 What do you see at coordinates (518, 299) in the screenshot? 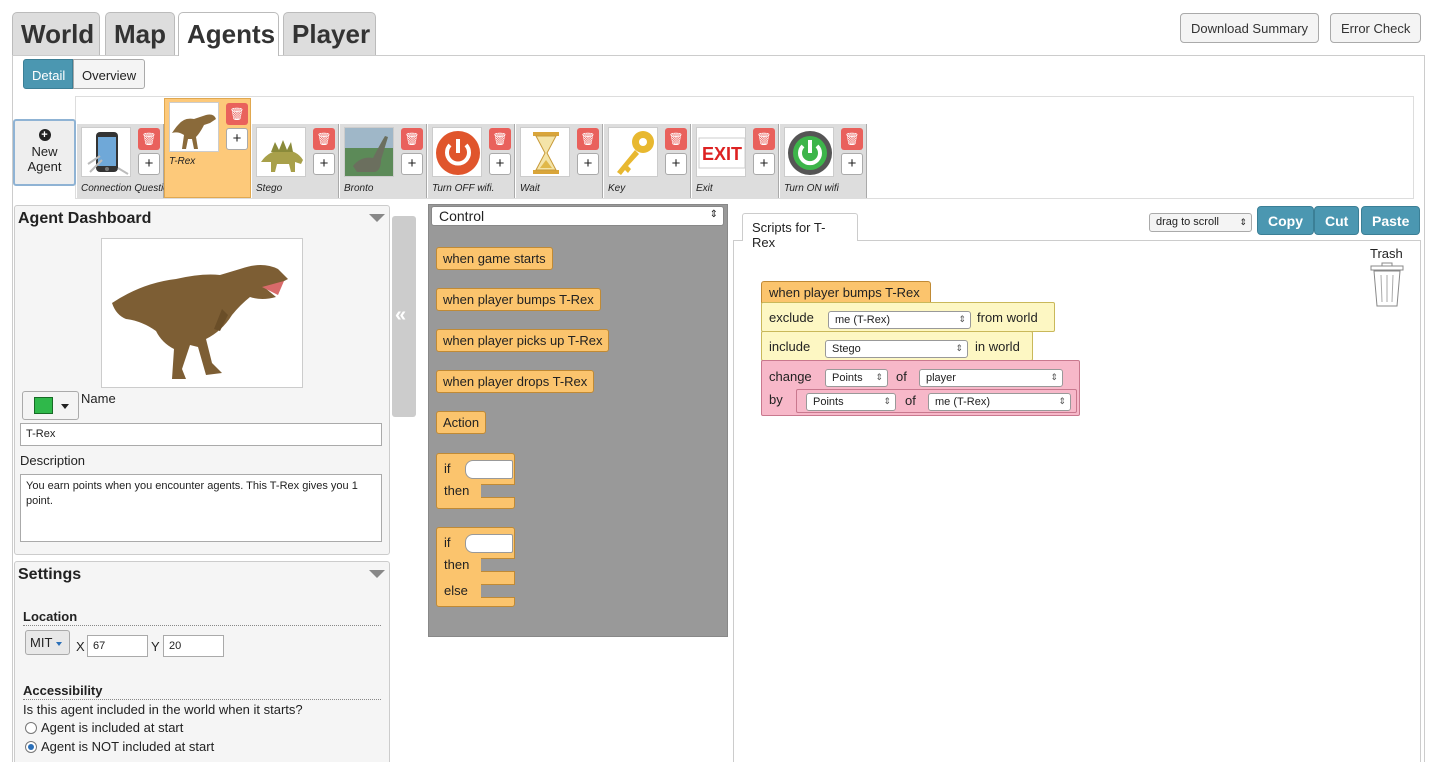
I see `block-when-player-bumps: when player bumps T-Rex` at bounding box center [518, 299].